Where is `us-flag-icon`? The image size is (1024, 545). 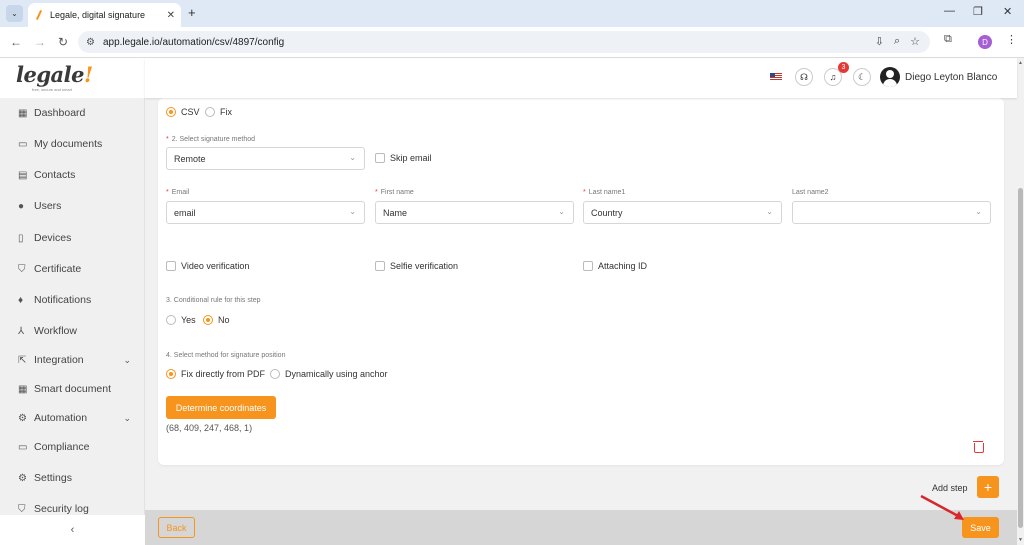 us-flag-icon is located at coordinates (776, 77).